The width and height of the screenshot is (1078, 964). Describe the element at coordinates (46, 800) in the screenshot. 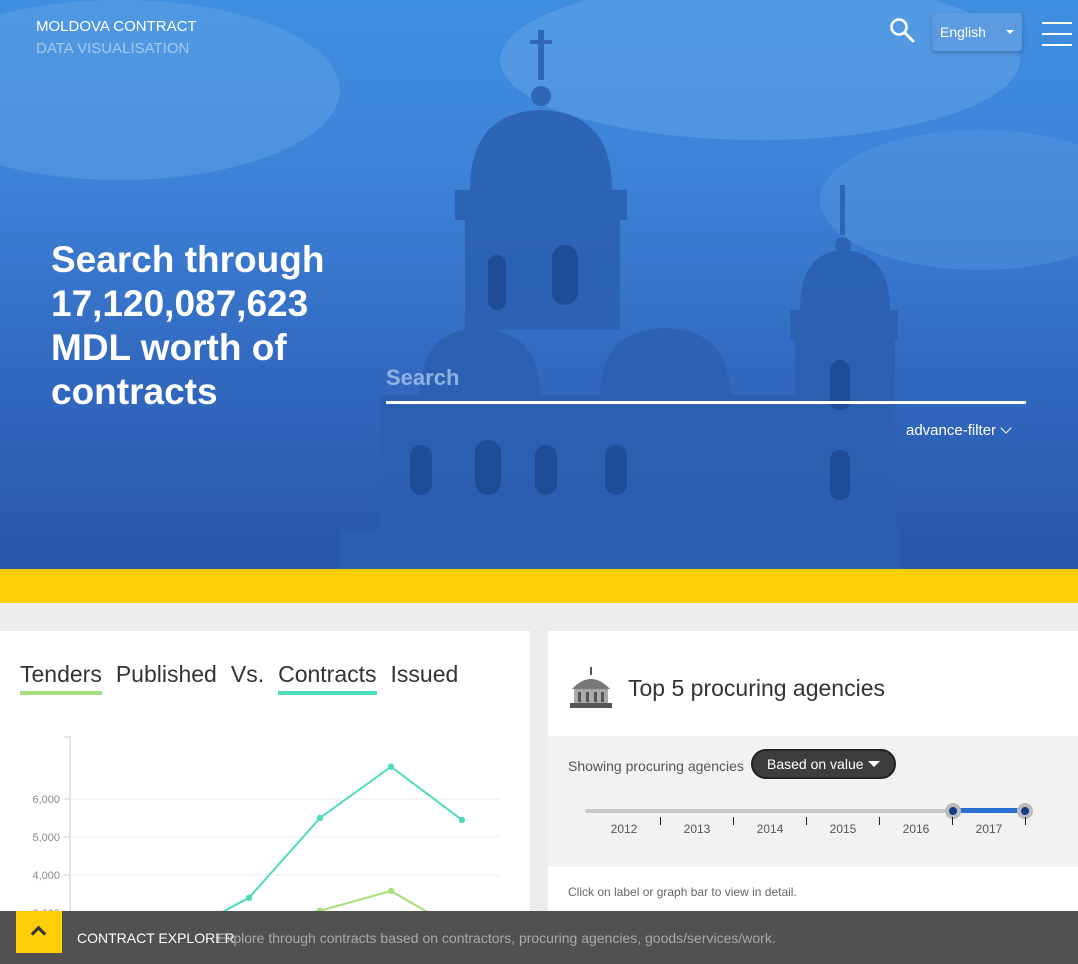

I see `y-tick-label: 6,000` at that location.